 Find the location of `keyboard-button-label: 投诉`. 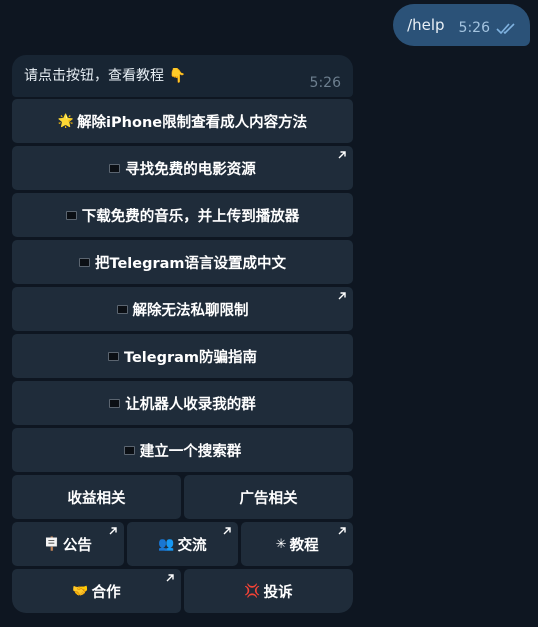

keyboard-button-label: 投诉 is located at coordinates (278, 592).